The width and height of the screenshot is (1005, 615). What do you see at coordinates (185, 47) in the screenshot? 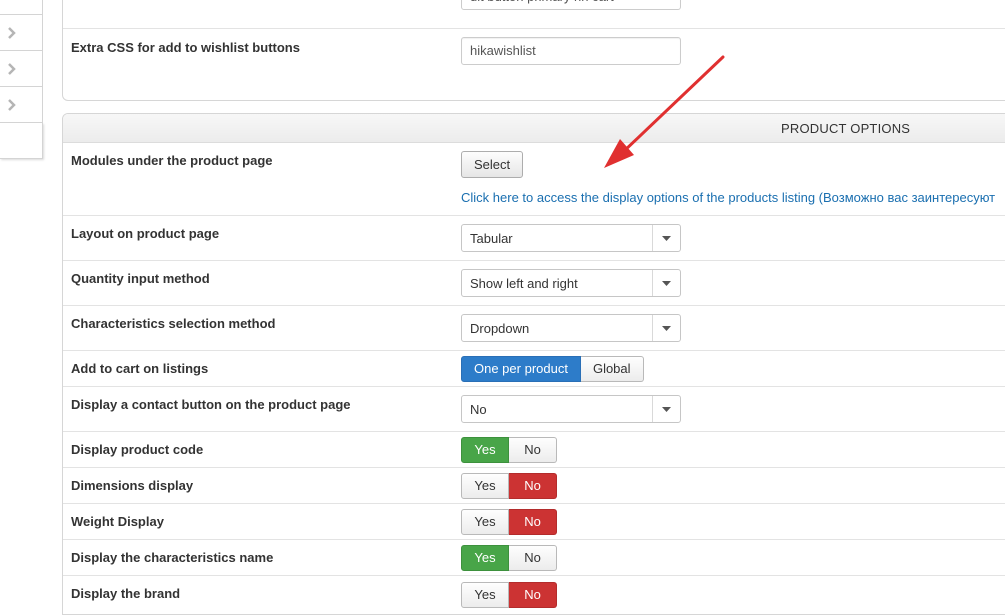
I see `wishlist-css-label: Extra CSS for add to wishlist buttons` at bounding box center [185, 47].